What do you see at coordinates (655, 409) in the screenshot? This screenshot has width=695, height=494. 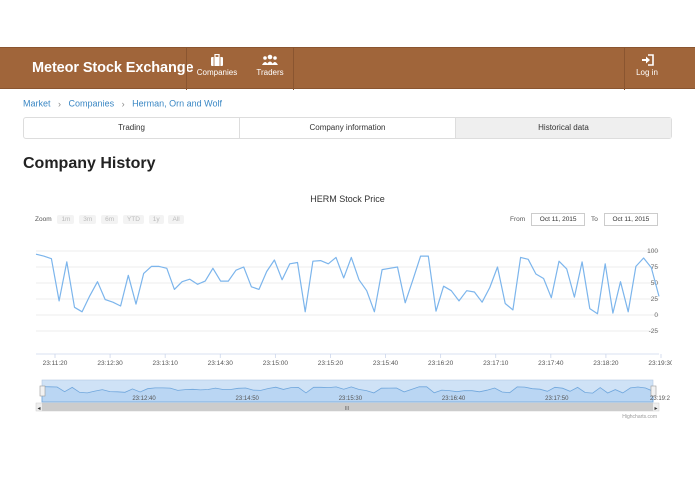 I see `scroll-right-icon: ▸` at bounding box center [655, 409].